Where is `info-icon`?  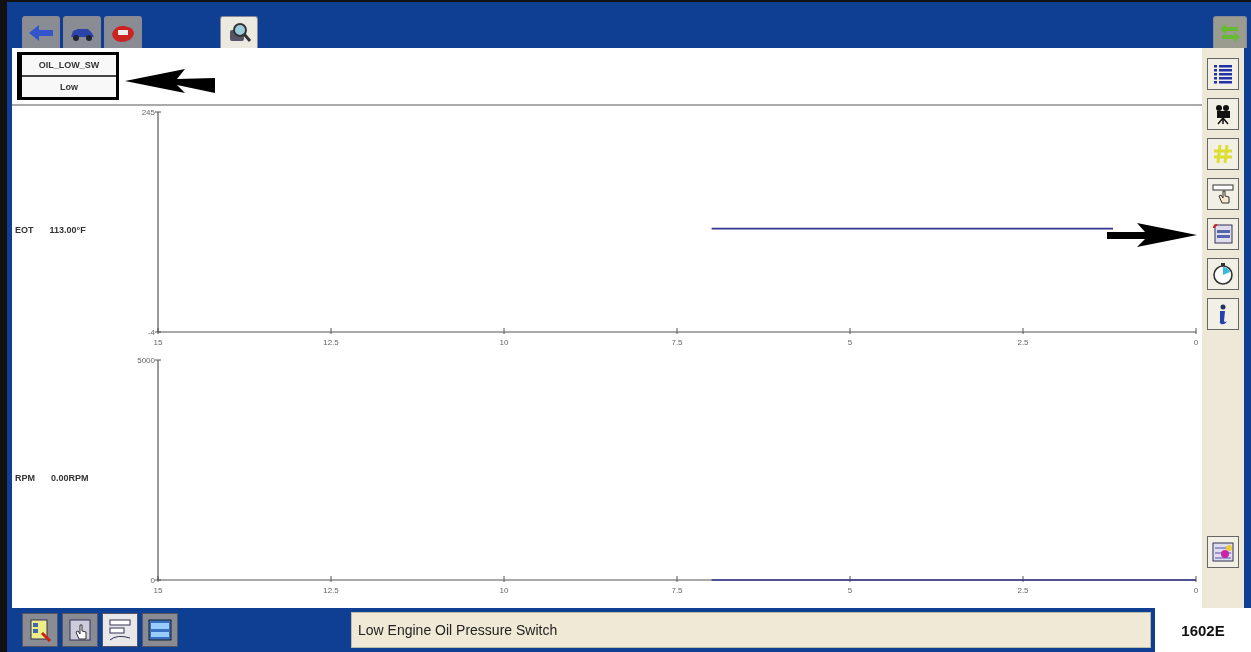
info-icon is located at coordinates (1223, 314).